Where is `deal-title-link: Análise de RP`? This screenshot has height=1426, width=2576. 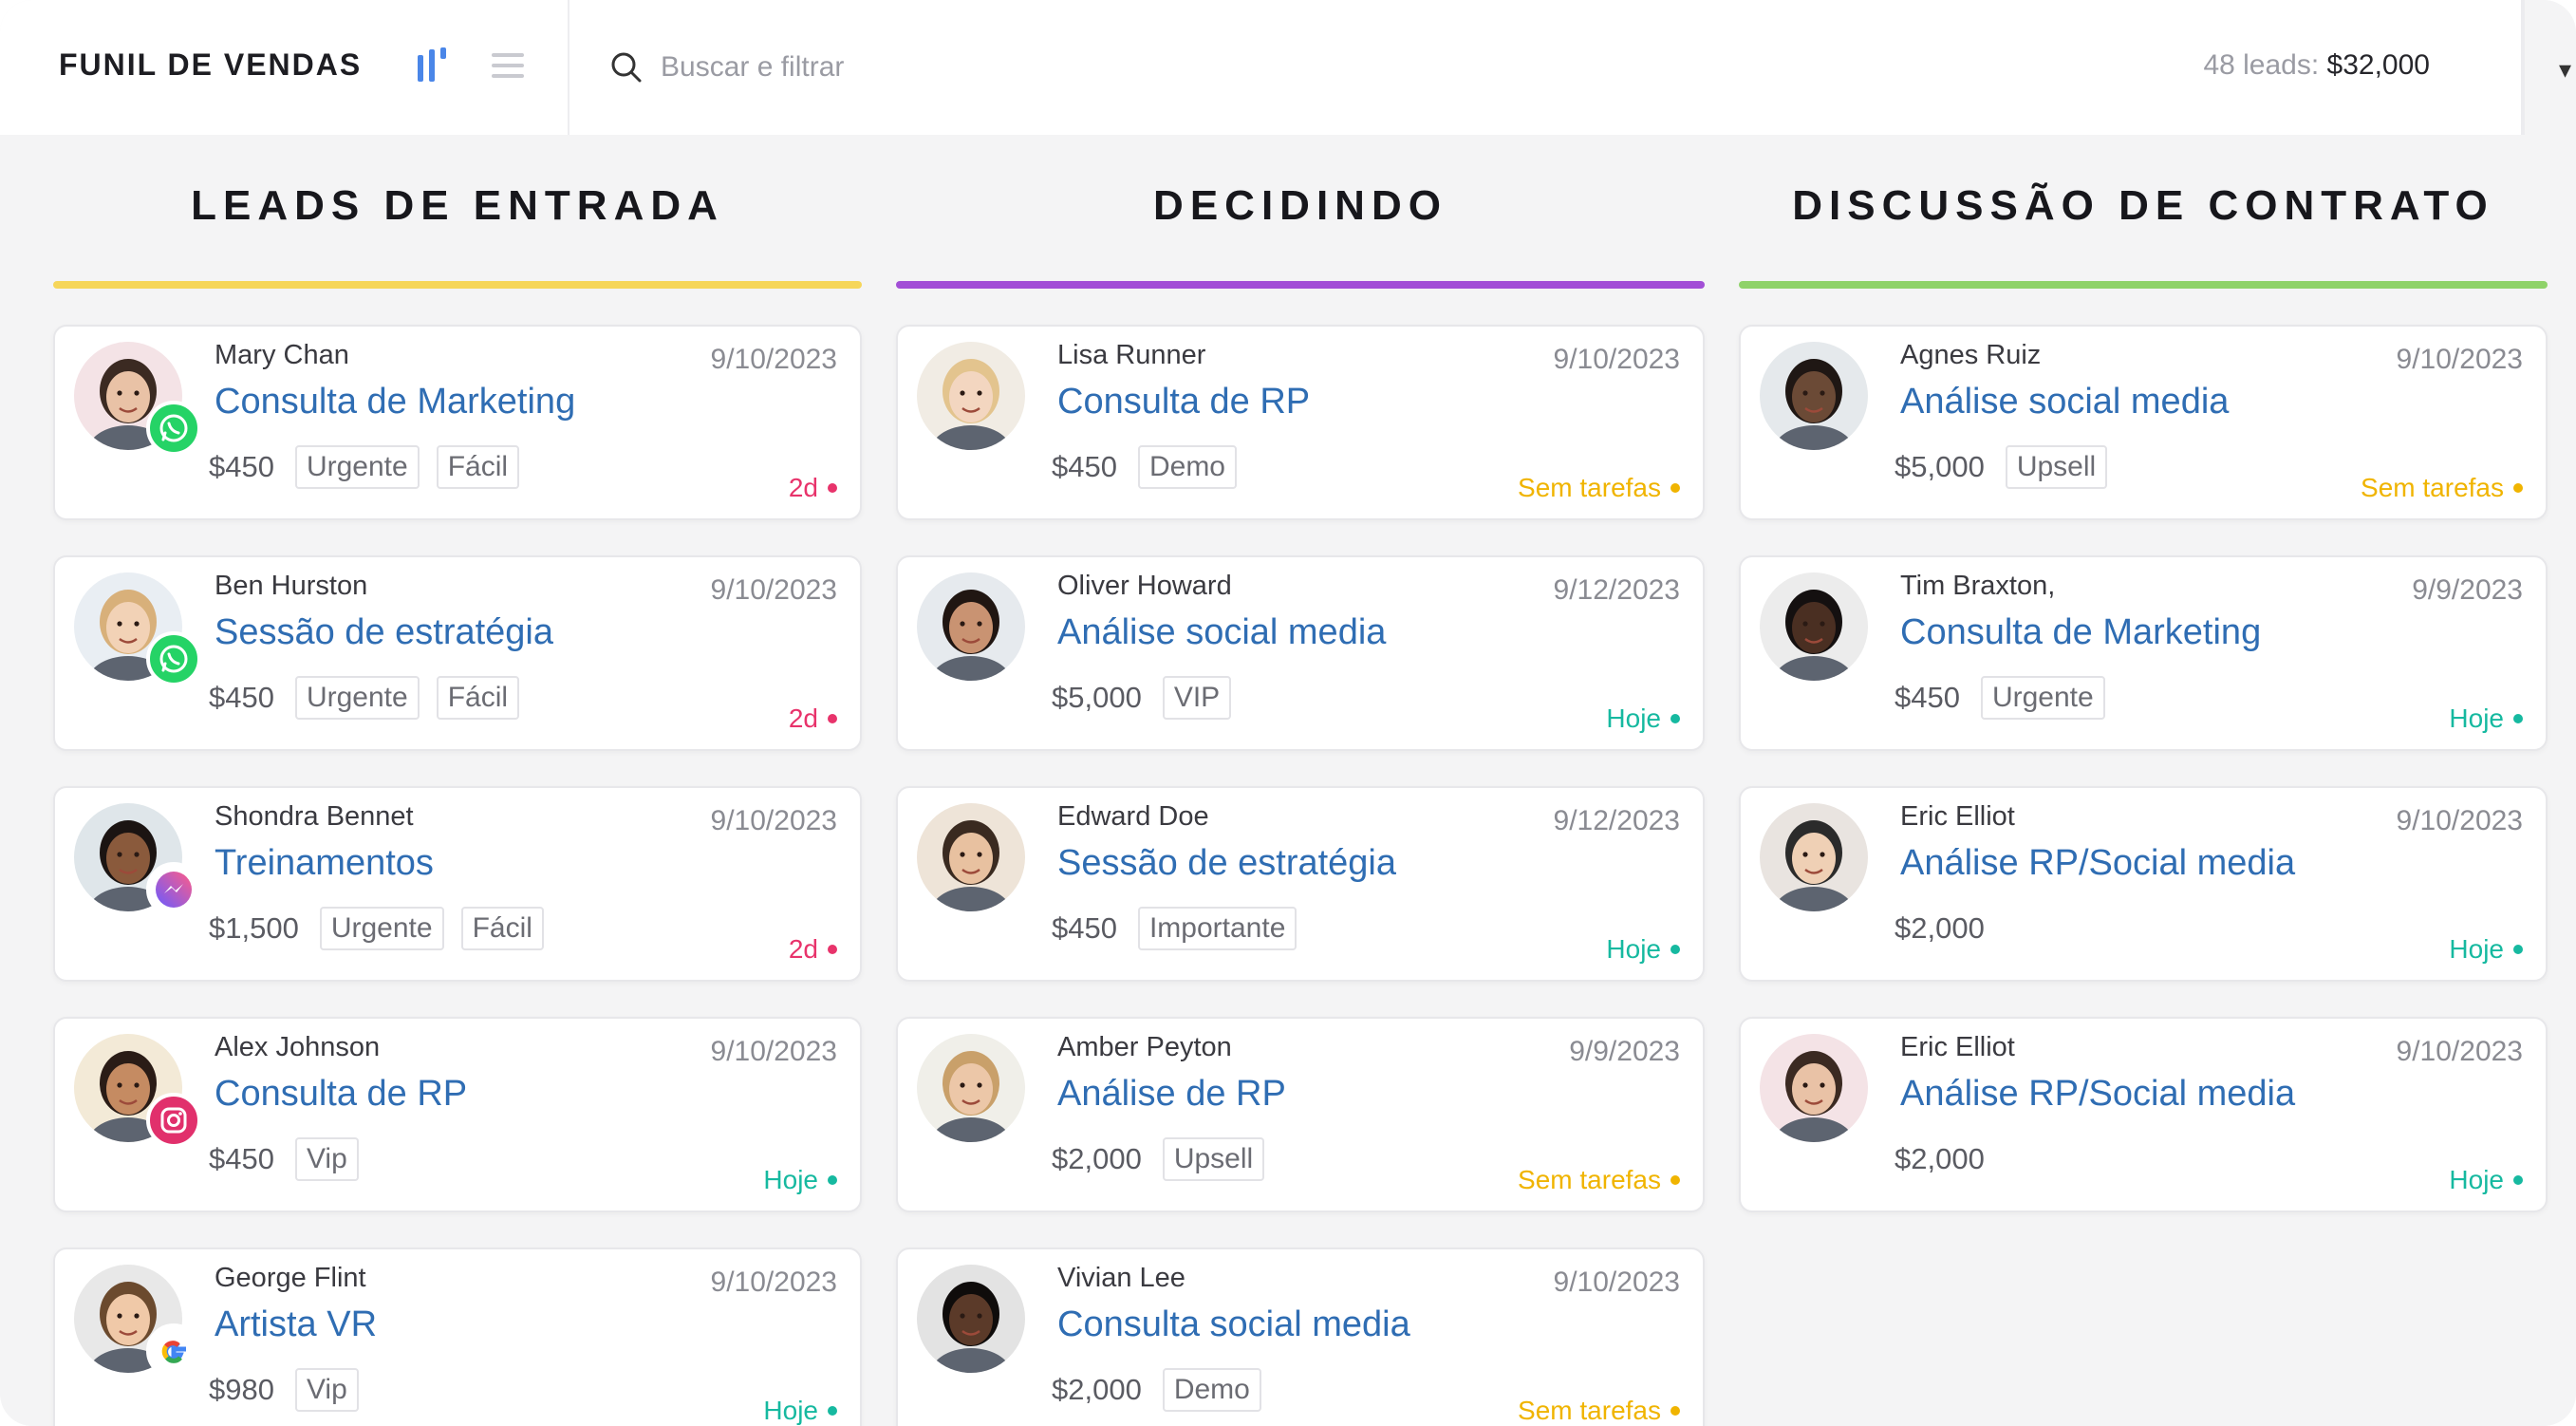 deal-title-link: Análise de RP is located at coordinates (1172, 1094).